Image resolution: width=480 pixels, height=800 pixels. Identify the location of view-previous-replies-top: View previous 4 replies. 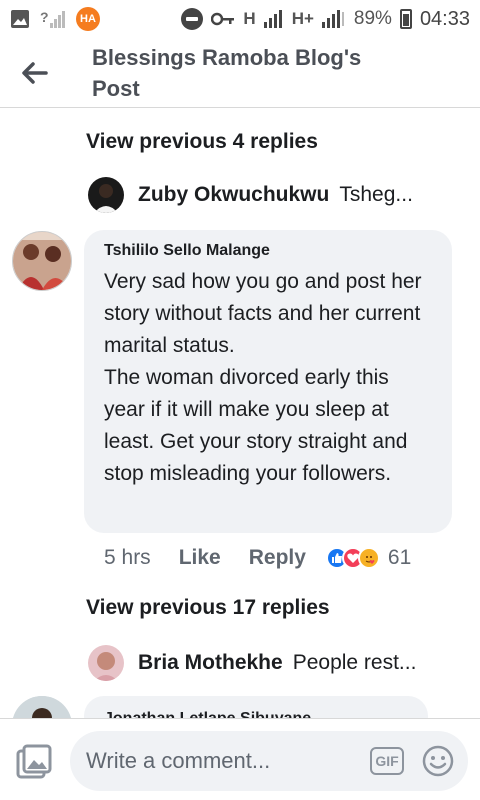
(202, 142).